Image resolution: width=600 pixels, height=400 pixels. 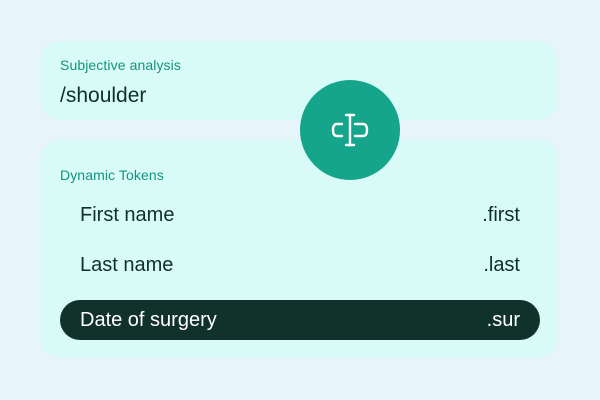 I want to click on token-code: .first, so click(x=501, y=214).